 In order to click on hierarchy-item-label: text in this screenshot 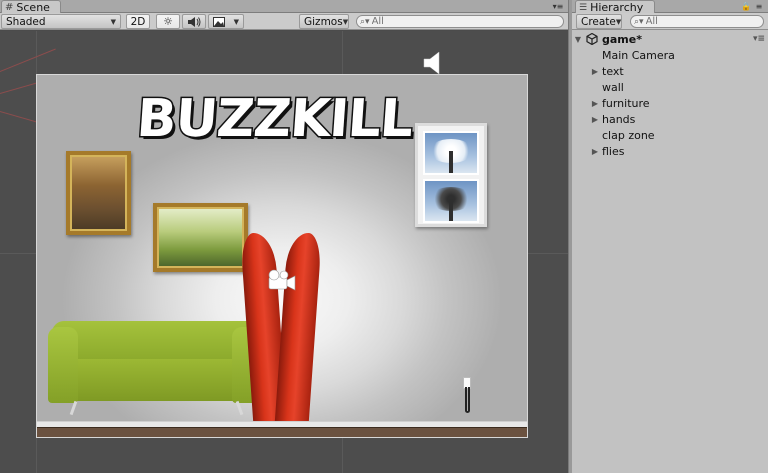, I will do `click(613, 71)`.